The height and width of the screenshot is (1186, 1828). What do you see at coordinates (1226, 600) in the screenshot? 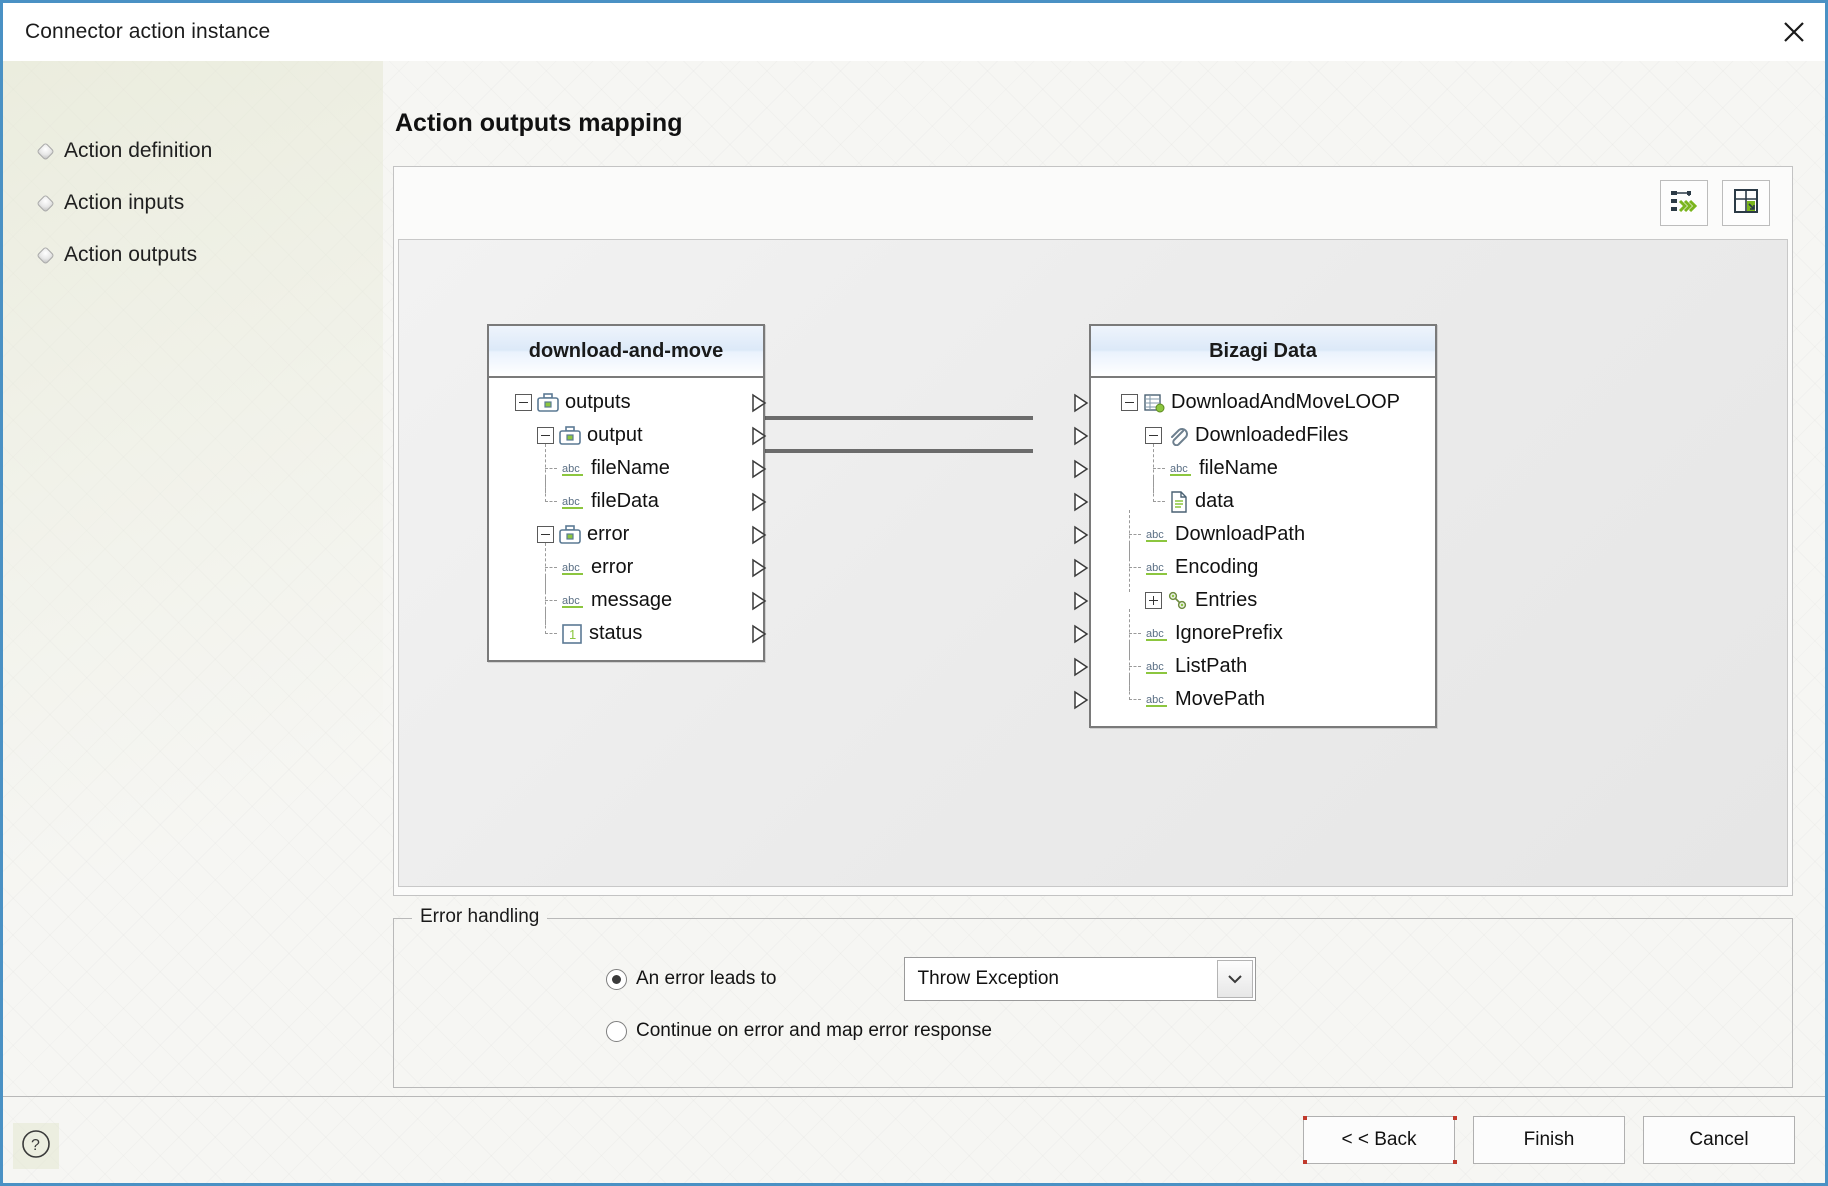
I see `tree-node-label: Entries` at bounding box center [1226, 600].